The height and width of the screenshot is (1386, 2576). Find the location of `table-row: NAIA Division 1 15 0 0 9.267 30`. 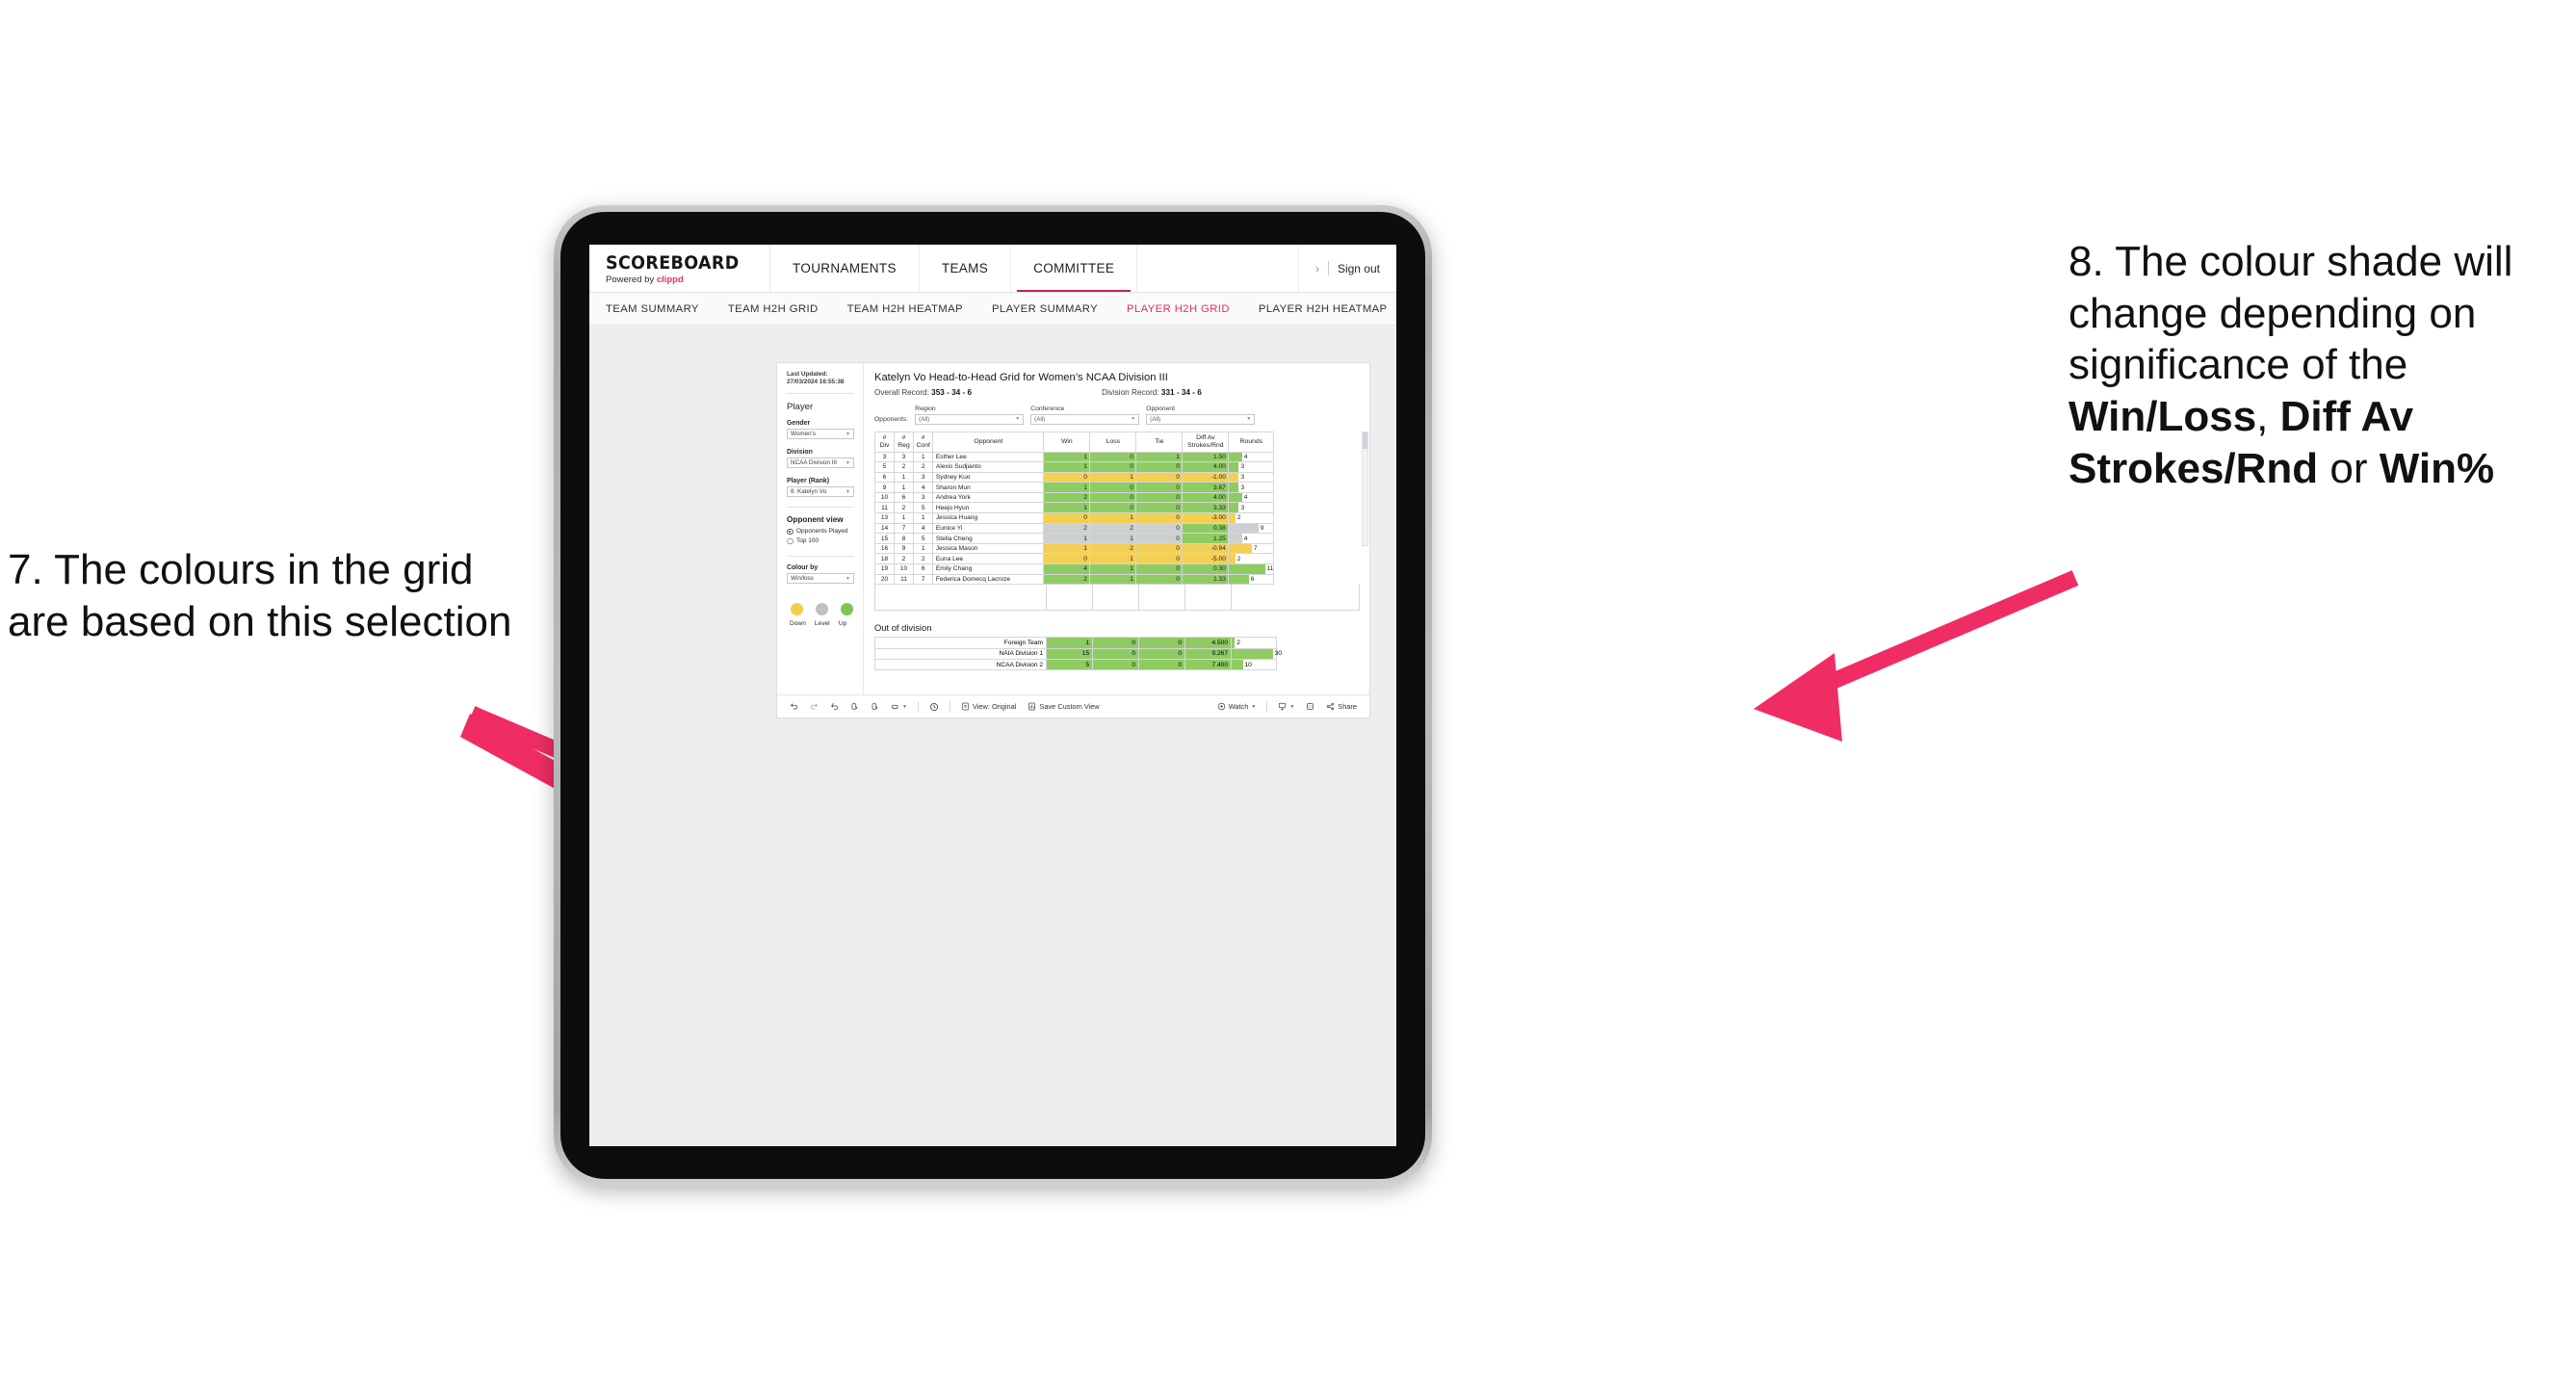

table-row: NAIA Division 1 15 0 0 9.267 30 is located at coordinates (1078, 654).